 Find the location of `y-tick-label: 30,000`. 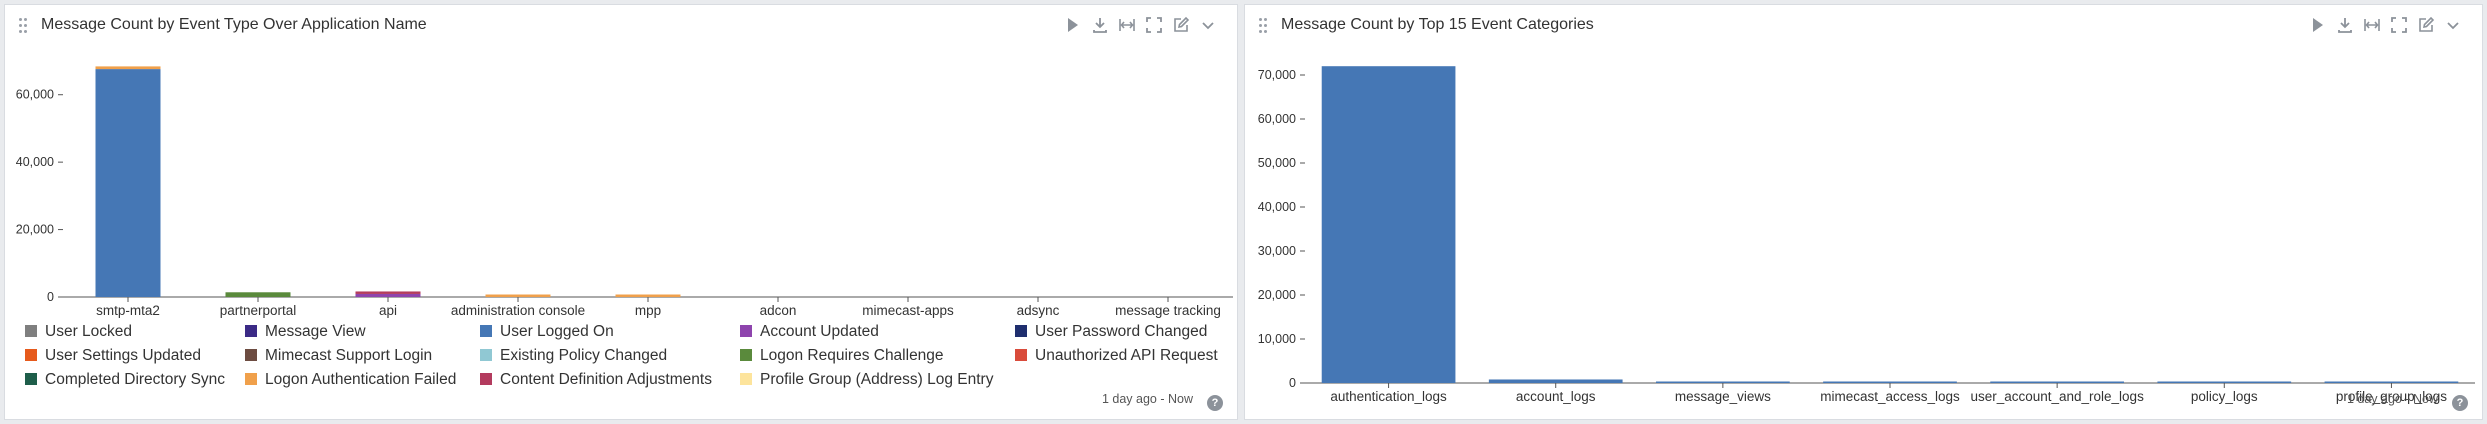

y-tick-label: 30,000 is located at coordinates (1277, 251).